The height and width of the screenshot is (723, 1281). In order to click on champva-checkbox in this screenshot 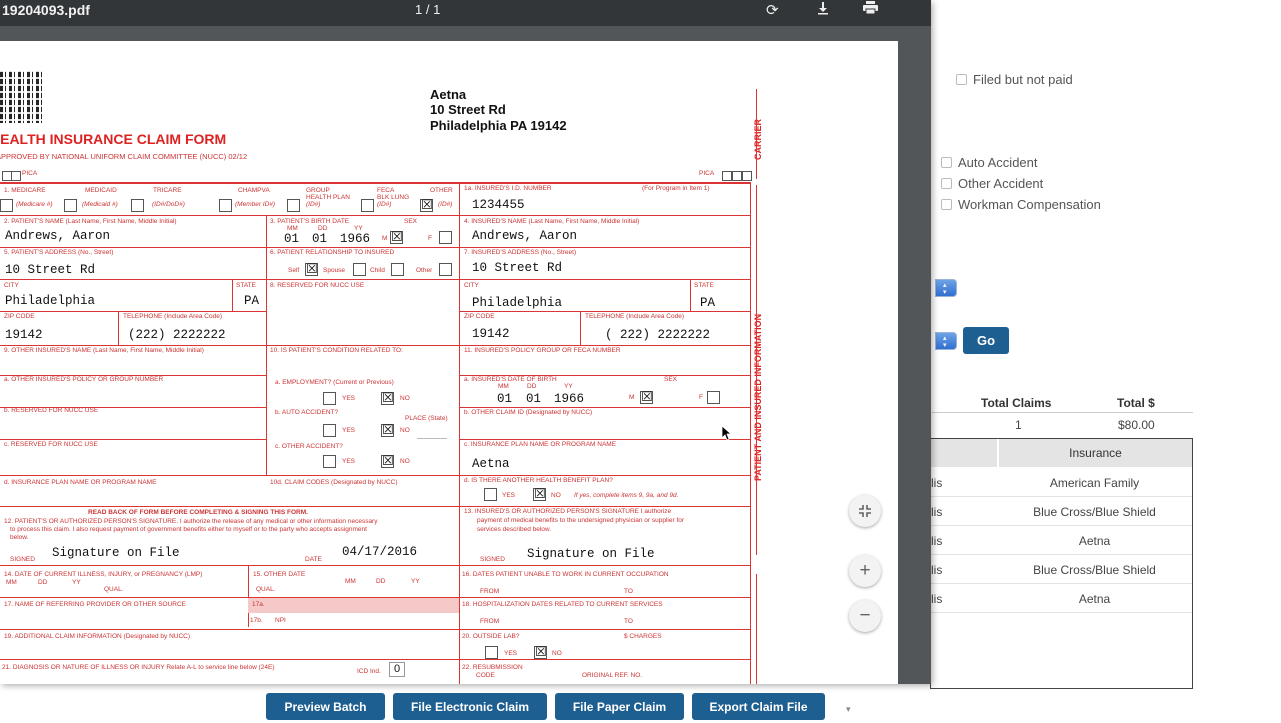, I will do `click(225, 205)`.